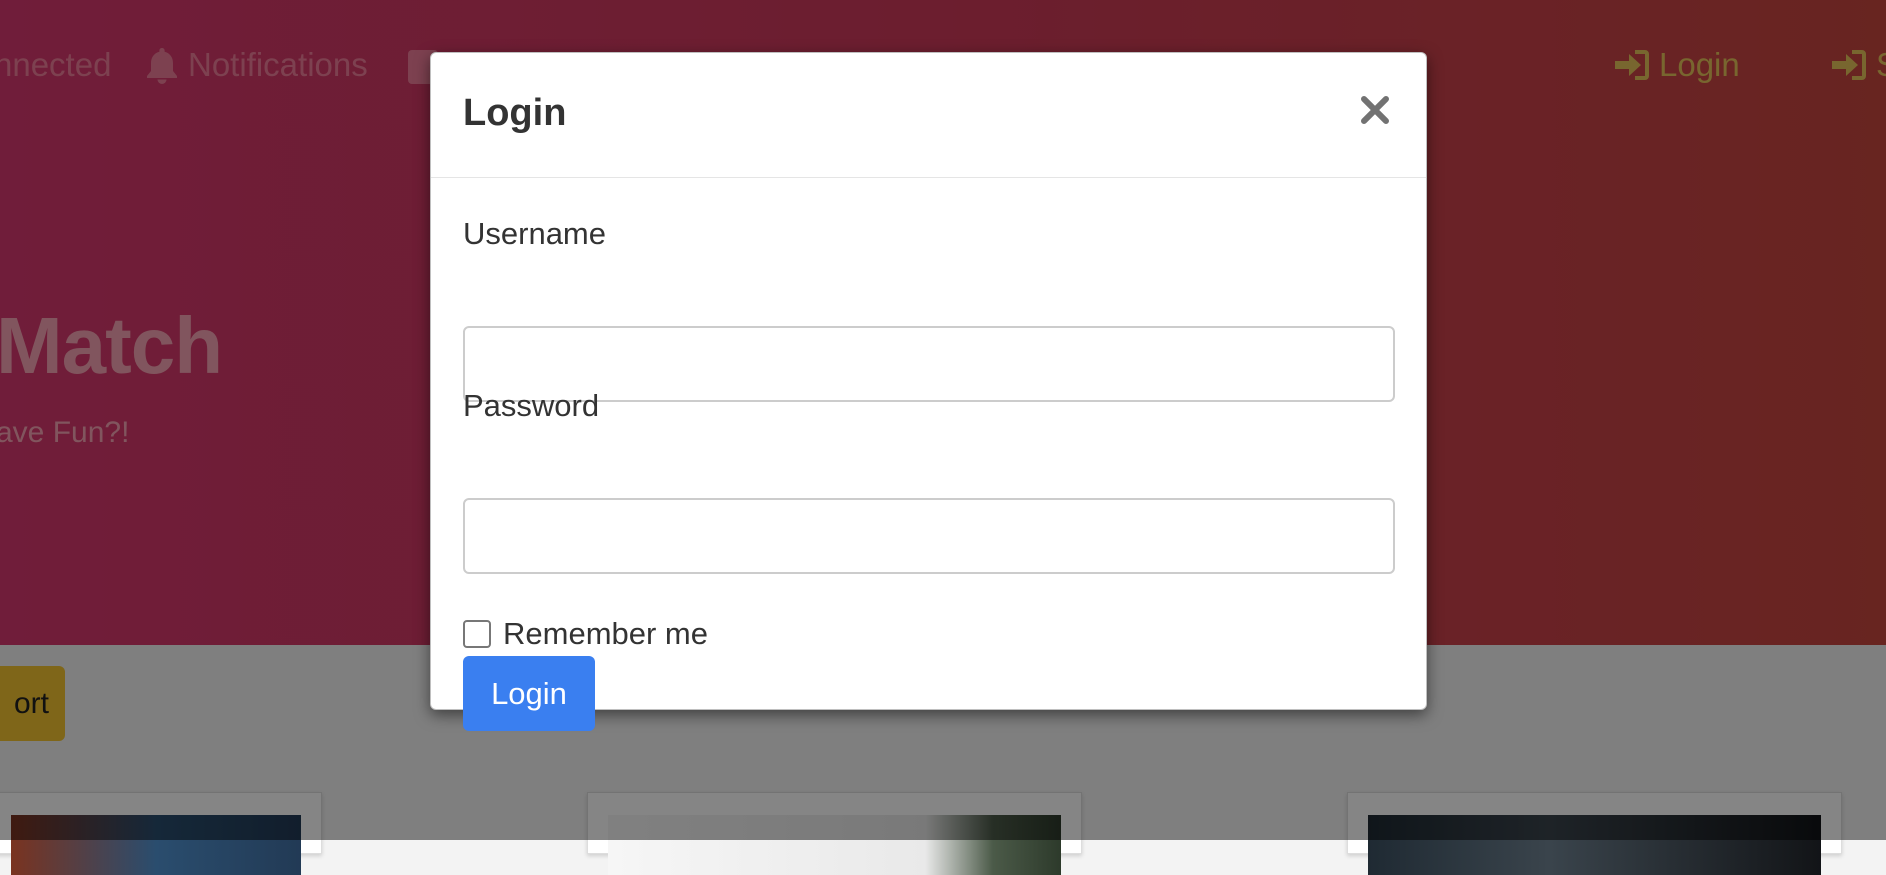 This screenshot has height=875, width=1886. Describe the element at coordinates (531, 405) in the screenshot. I see `password-label: Password` at that location.